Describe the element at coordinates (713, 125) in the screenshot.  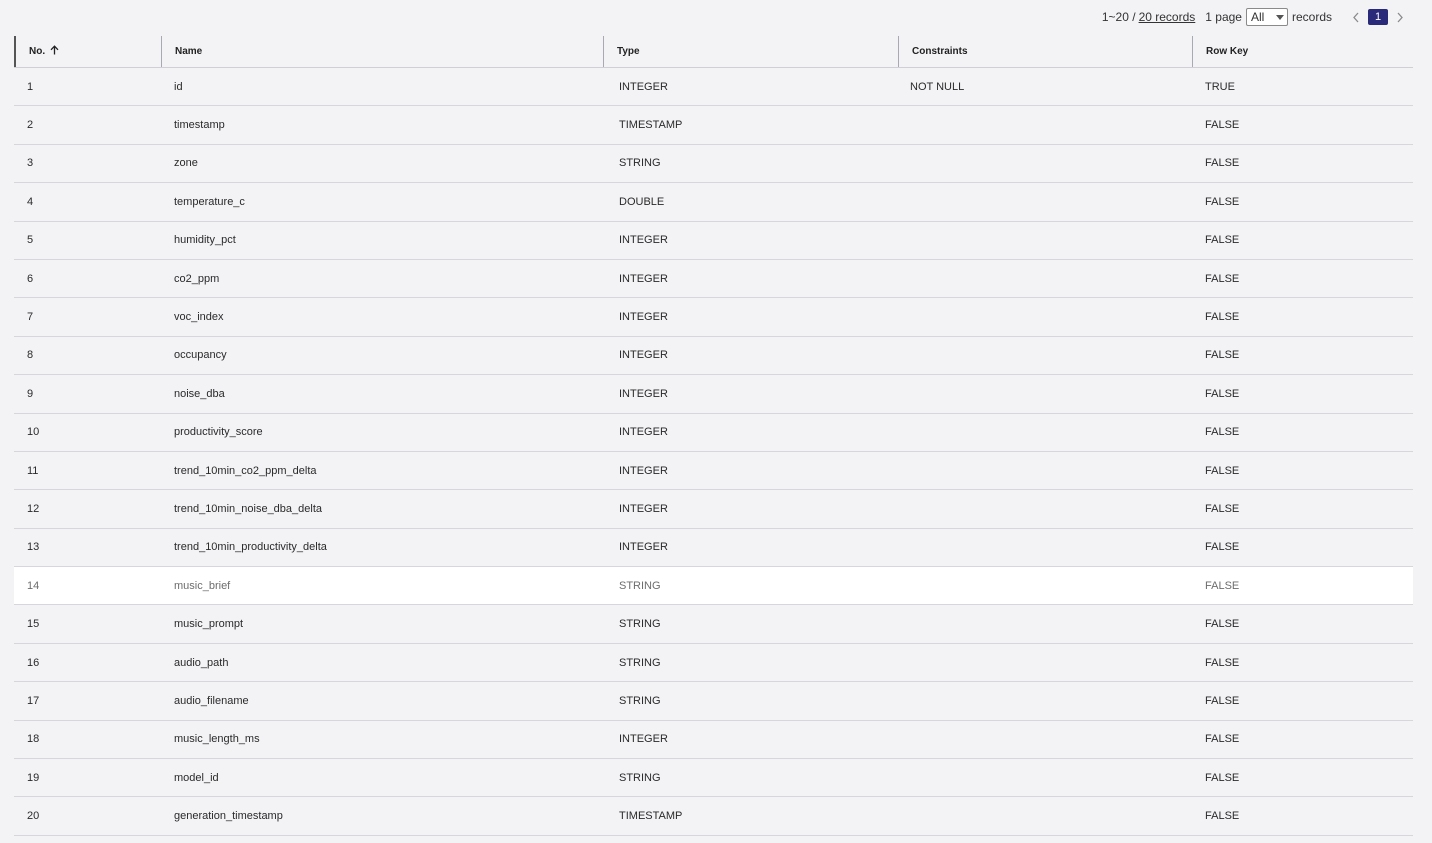
I see `table-row: 2 timestamp TIMESTAMP FALSE` at that location.